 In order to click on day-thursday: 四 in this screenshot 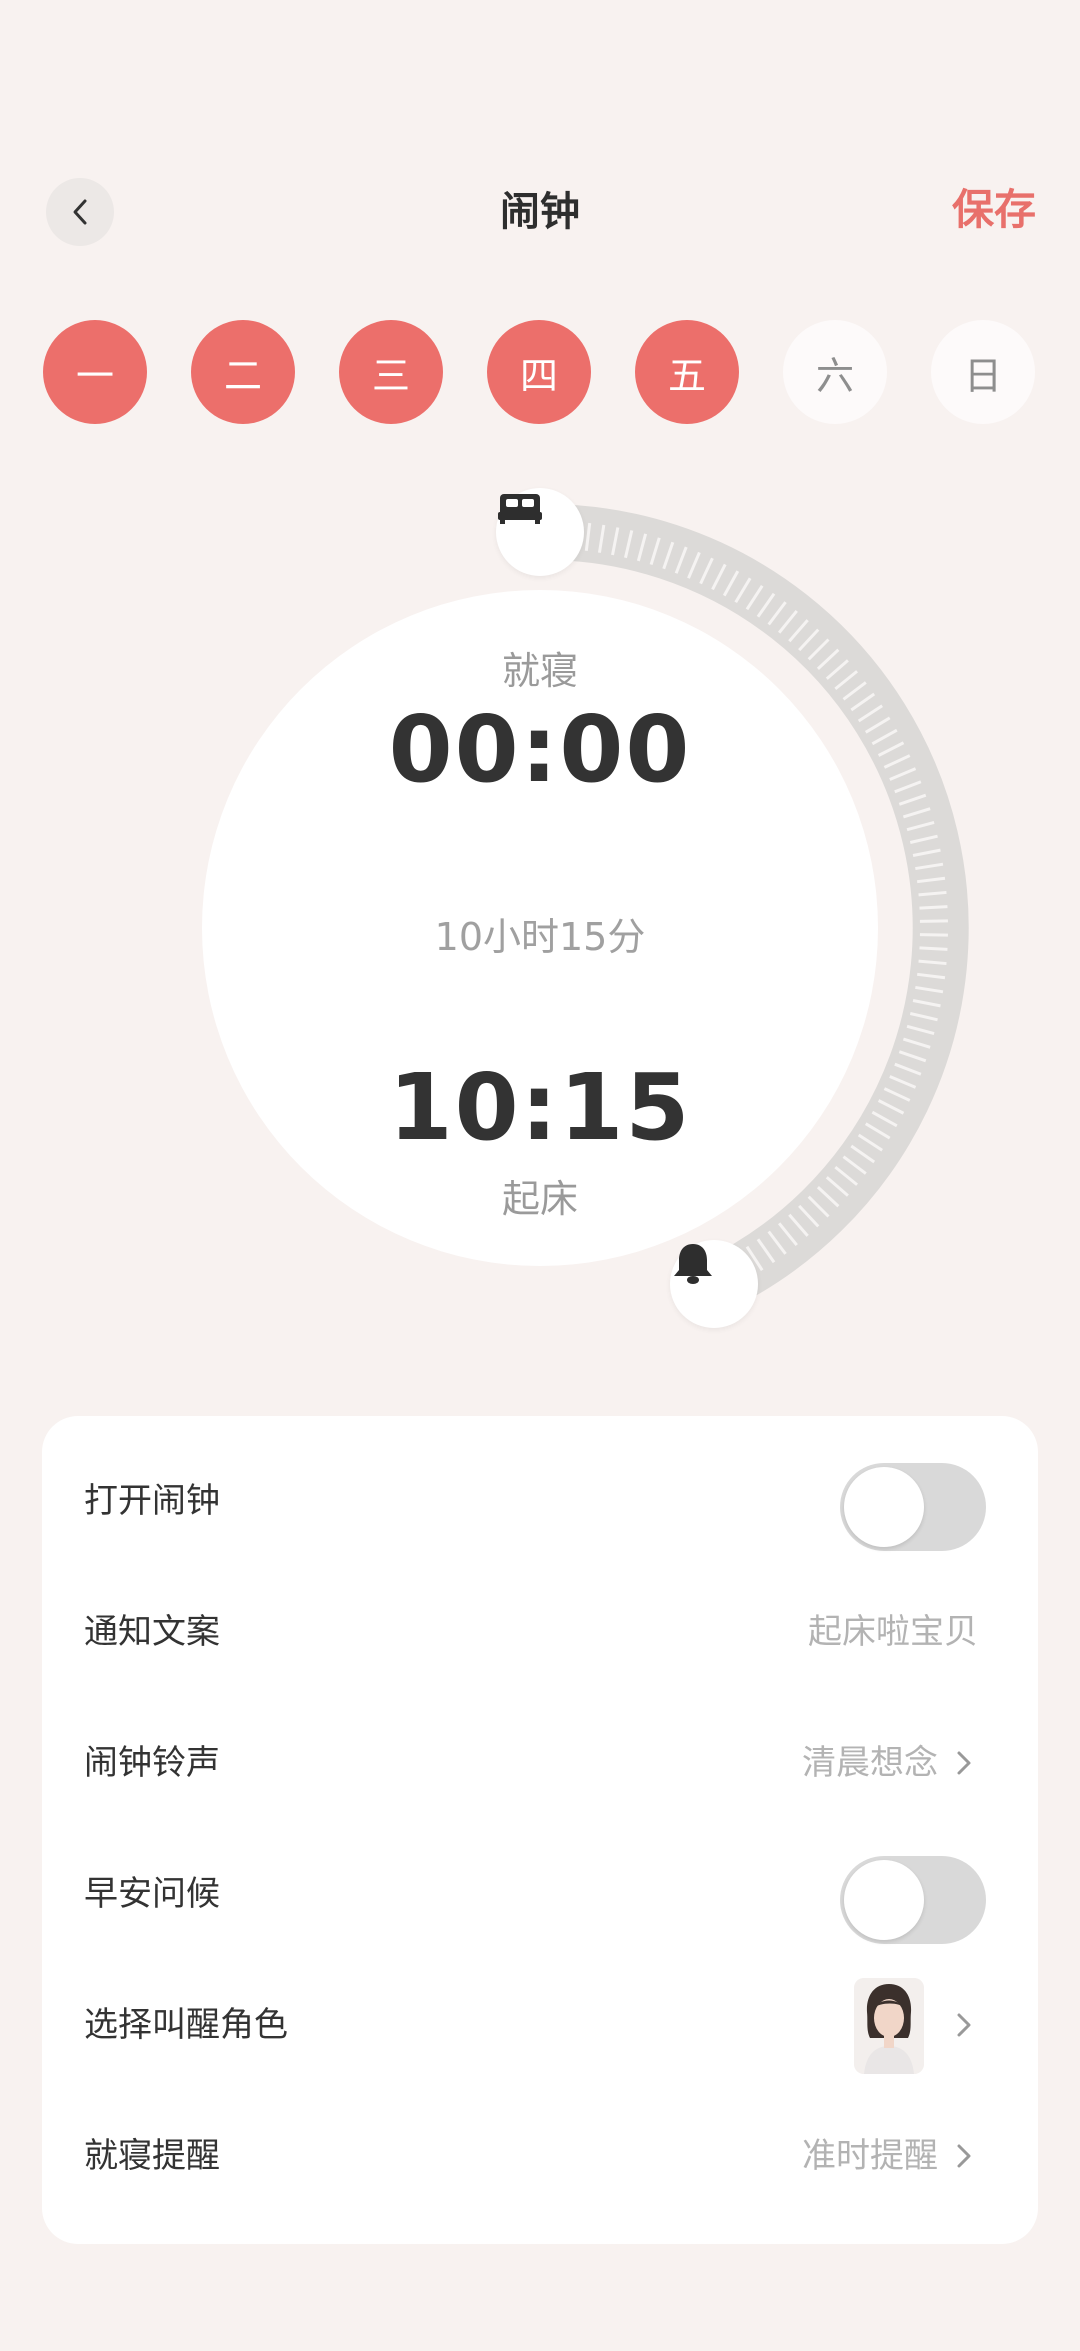, I will do `click(539, 372)`.